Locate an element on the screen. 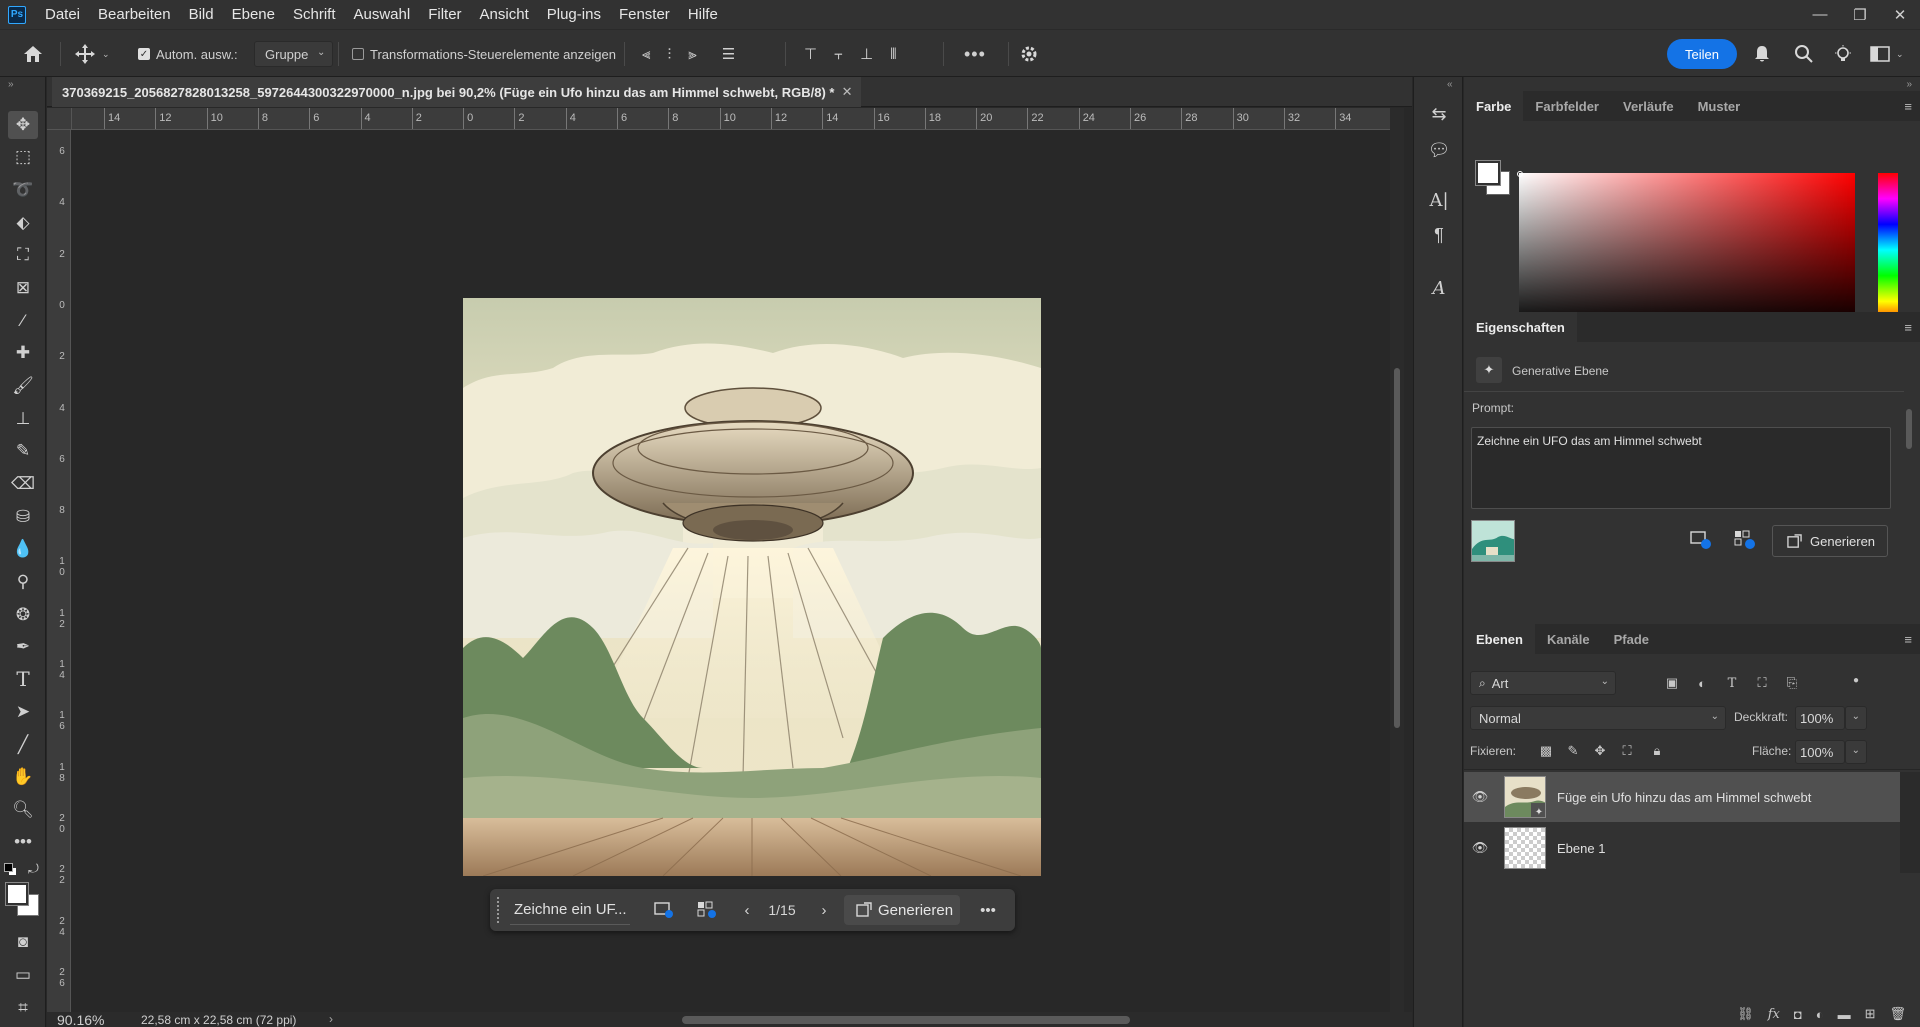 The height and width of the screenshot is (1027, 1920). lock-transparent-icon: ▩ is located at coordinates (1546, 751).